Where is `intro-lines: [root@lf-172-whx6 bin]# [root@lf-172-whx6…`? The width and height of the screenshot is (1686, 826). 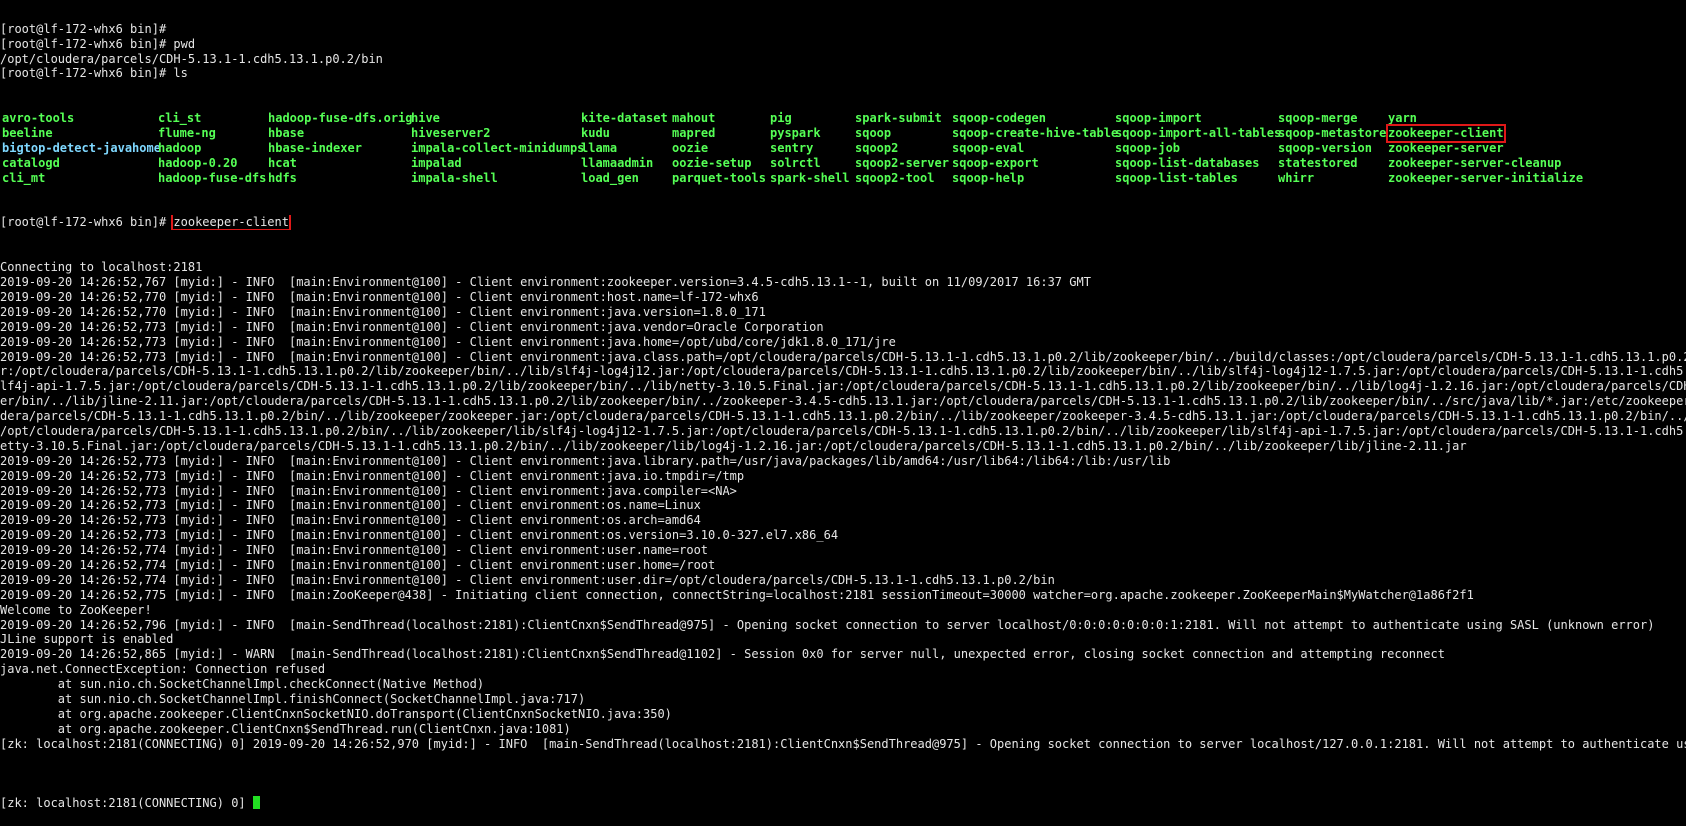
intro-lines: [root@lf-172-whx6 bin]# [root@lf-172-whx6… is located at coordinates (843, 52).